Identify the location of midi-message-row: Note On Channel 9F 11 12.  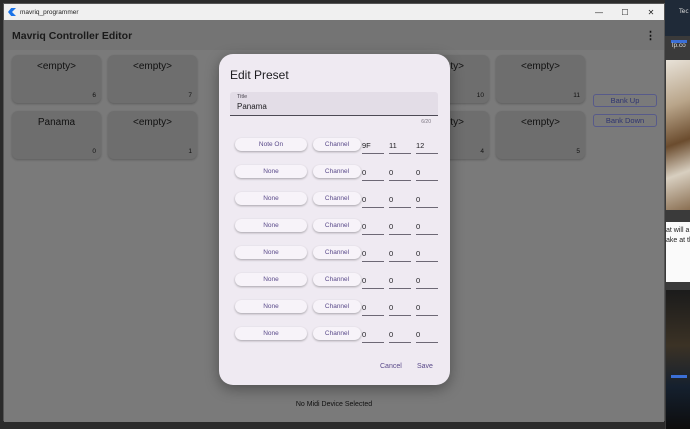
(334, 146).